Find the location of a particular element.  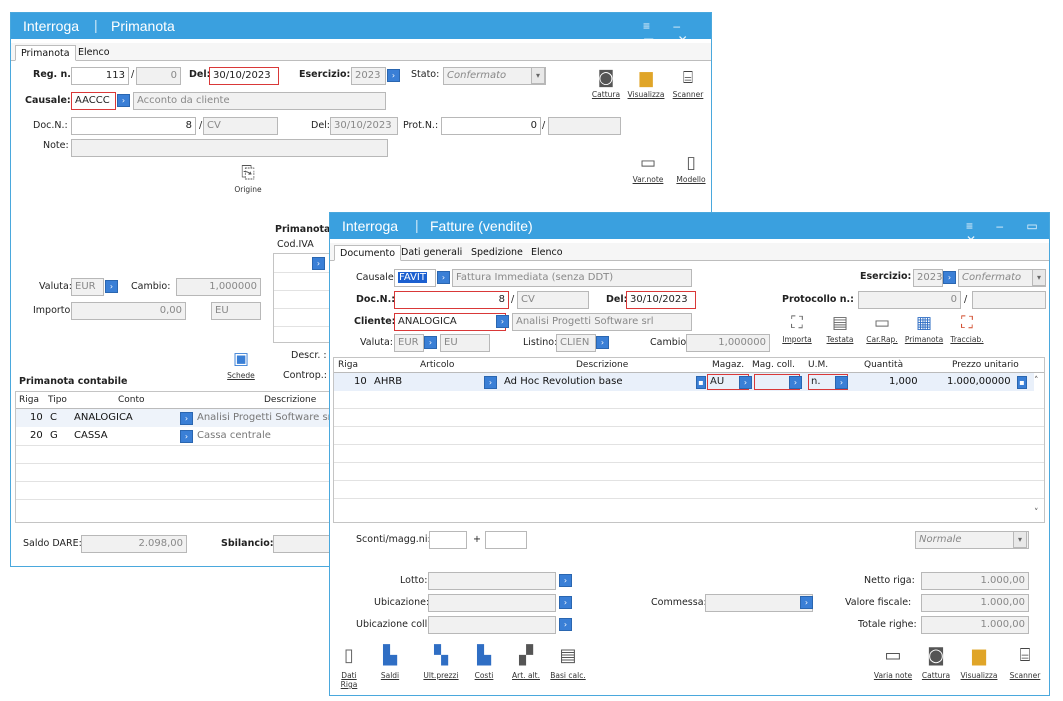

causale-code-field: AACCC is located at coordinates (93, 101).